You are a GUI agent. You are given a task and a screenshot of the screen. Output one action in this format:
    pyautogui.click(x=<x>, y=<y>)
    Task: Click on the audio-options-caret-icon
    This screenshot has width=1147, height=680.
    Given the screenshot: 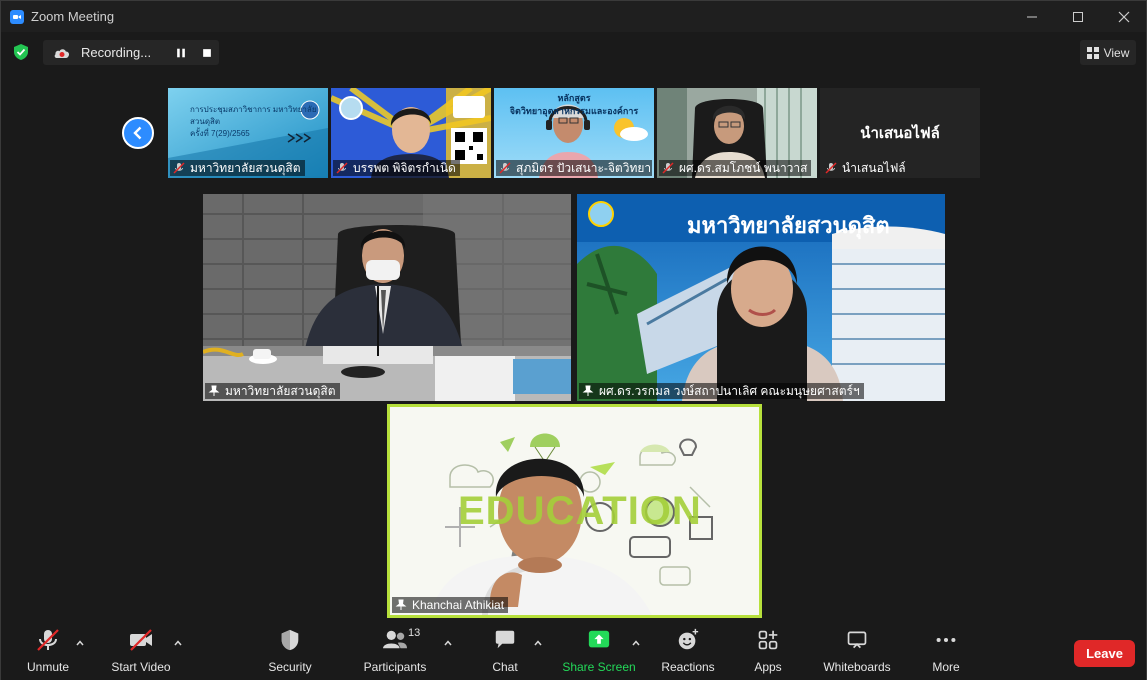 What is the action you would take?
    pyautogui.click(x=80, y=643)
    